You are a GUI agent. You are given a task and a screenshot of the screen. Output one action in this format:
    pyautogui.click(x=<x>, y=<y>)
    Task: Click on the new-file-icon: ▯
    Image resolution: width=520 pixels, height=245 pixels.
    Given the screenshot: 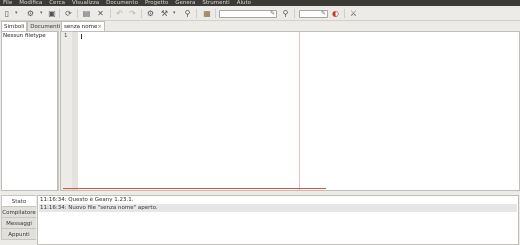 What is the action you would take?
    pyautogui.click(x=7, y=13)
    